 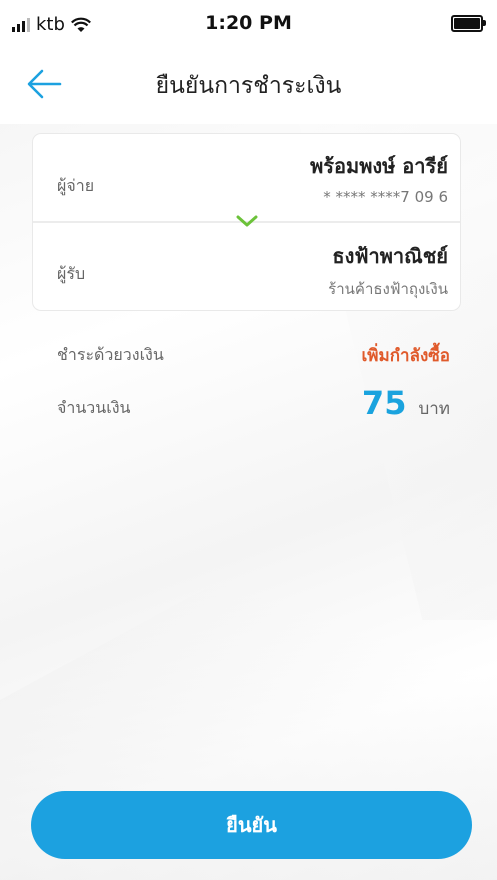 What do you see at coordinates (388, 289) in the screenshot?
I see `payee-store: ร้านค้าธงฟ้าถุงเงิน` at bounding box center [388, 289].